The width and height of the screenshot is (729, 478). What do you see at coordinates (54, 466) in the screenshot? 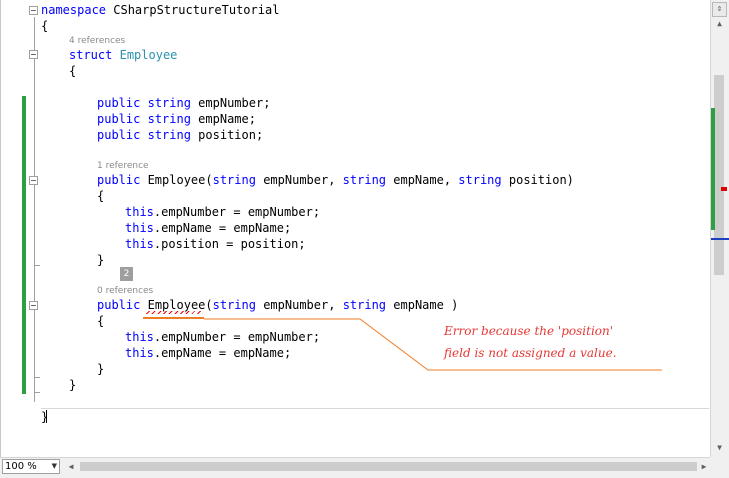
I see `dropdown-arrow-icon: ▼` at bounding box center [54, 466].